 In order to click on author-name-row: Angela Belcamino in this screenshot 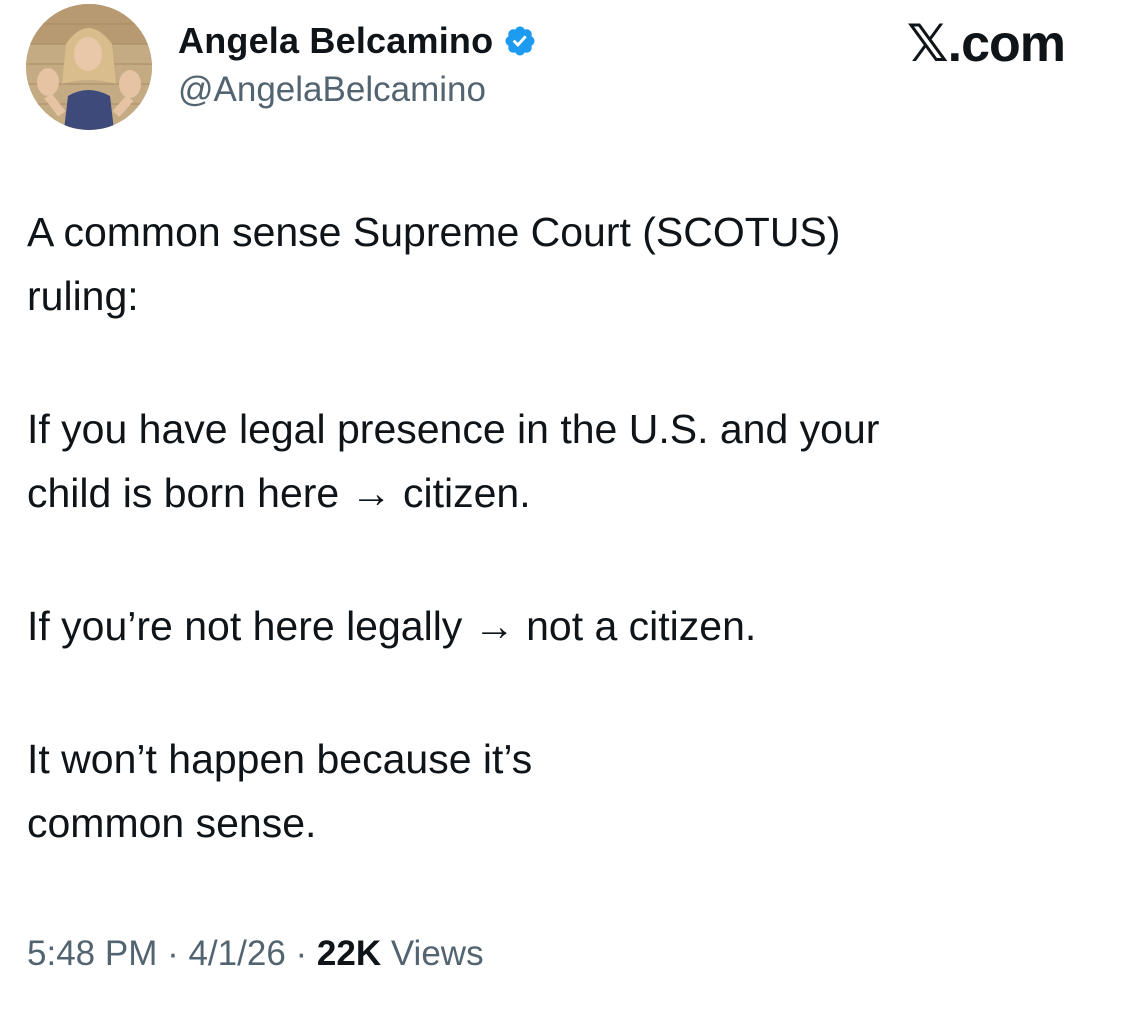, I will do `click(357, 41)`.